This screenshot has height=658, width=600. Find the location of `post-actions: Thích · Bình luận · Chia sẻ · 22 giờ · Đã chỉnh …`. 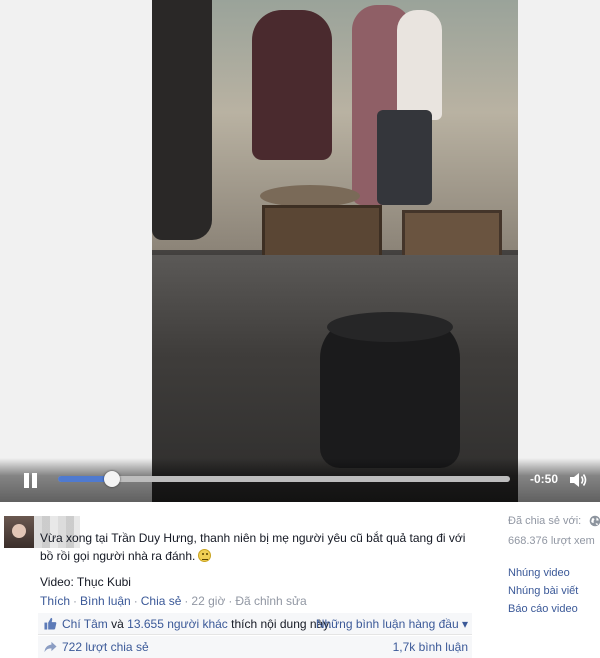

post-actions: Thích · Bình luận · Chia sẻ · 22 giờ · Đã chỉnh … is located at coordinates (173, 601).